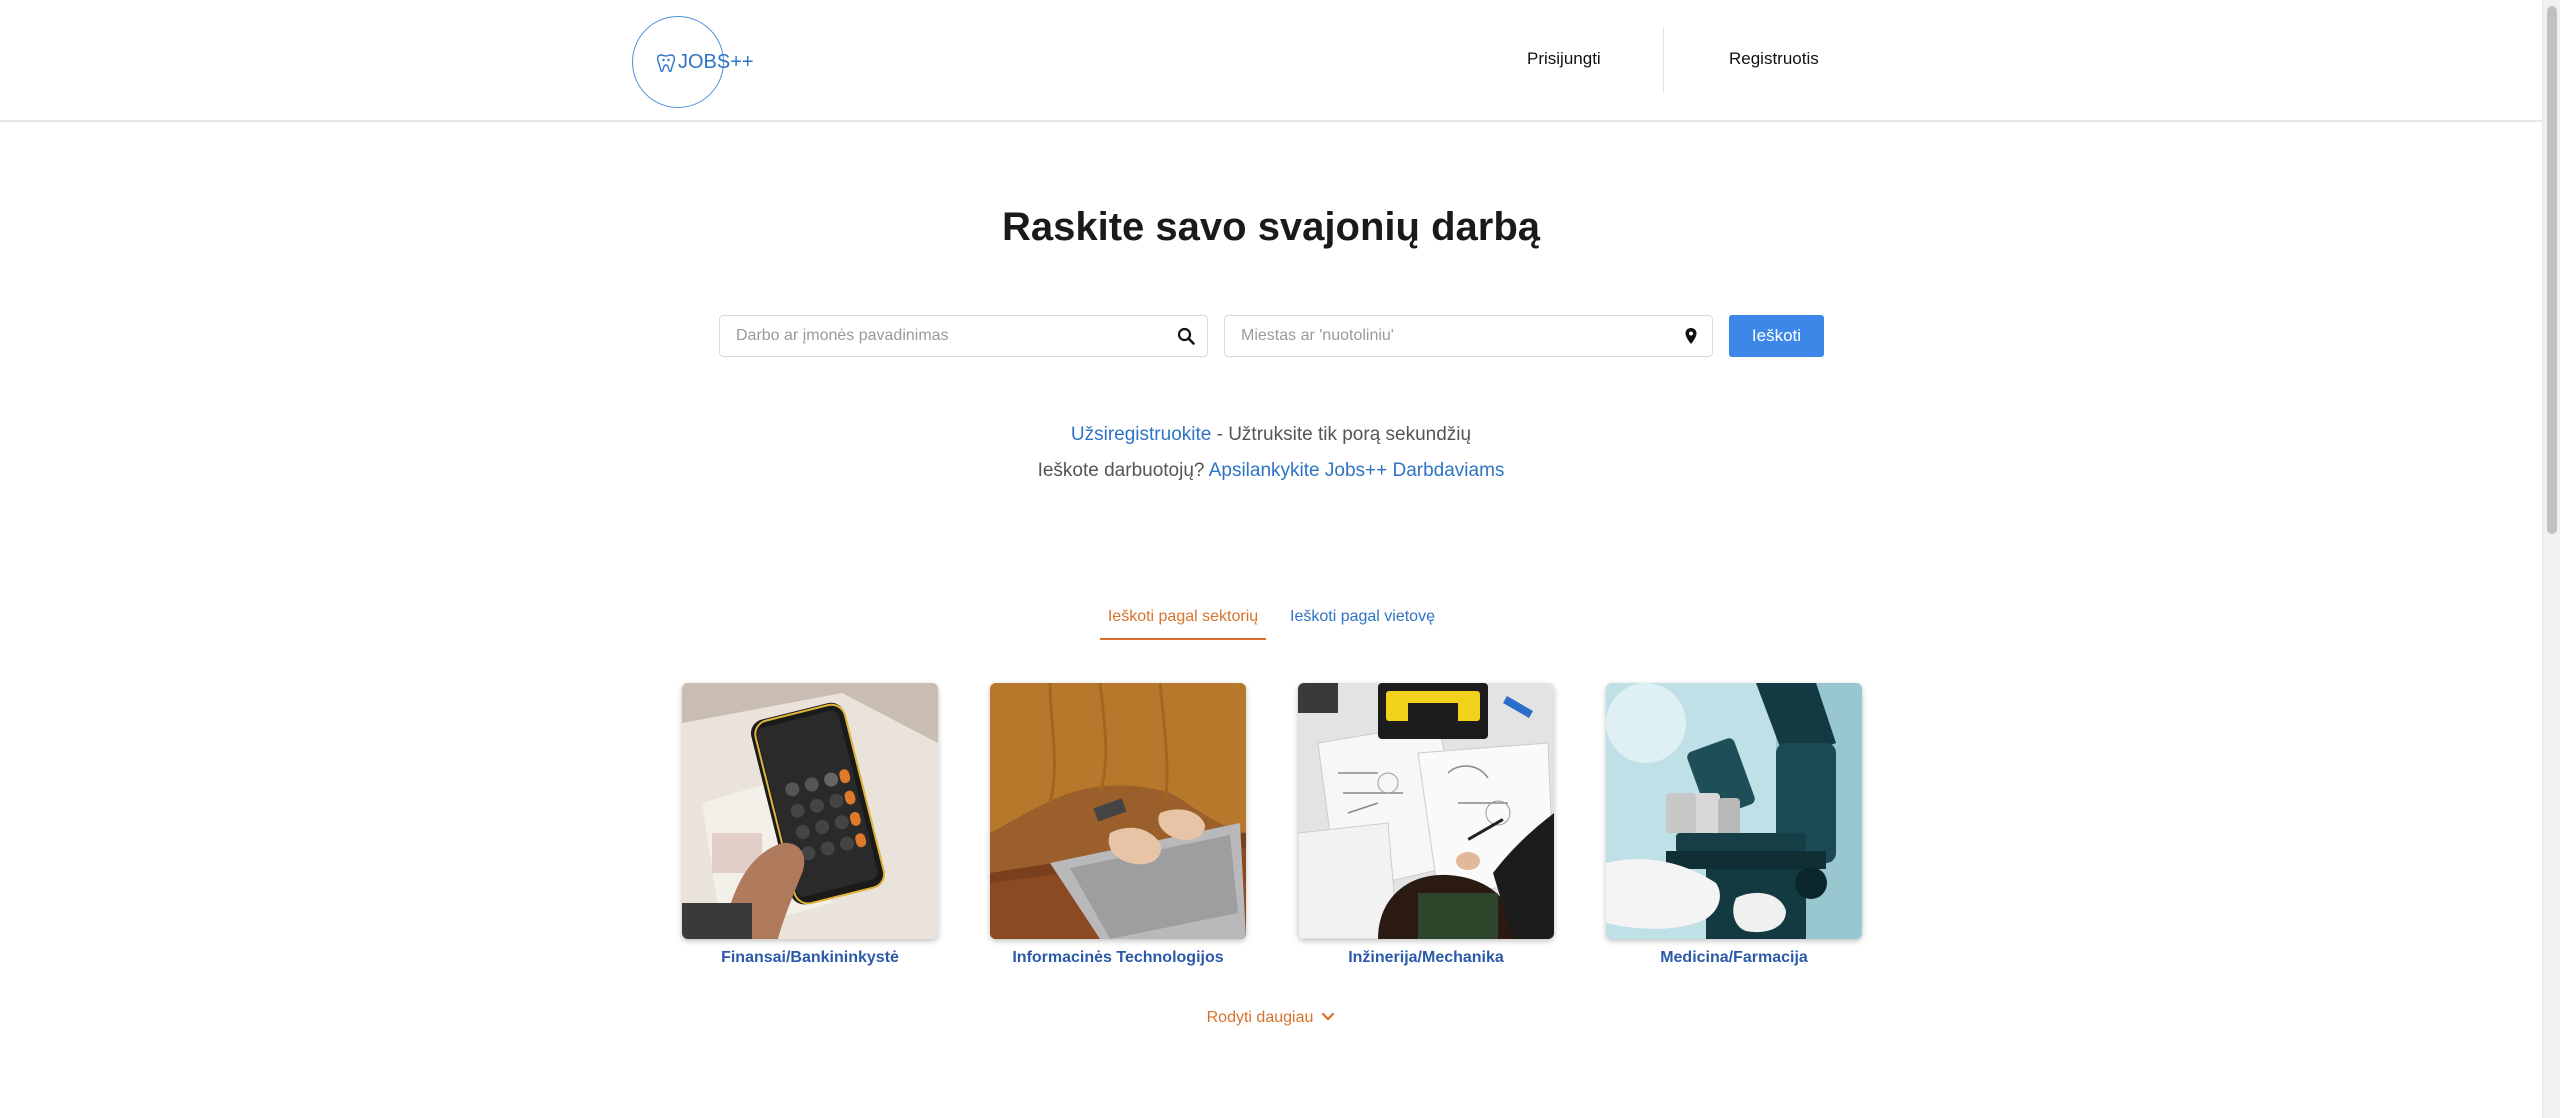 This screenshot has height=1118, width=2560. I want to click on tooth-icon, so click(666, 62).